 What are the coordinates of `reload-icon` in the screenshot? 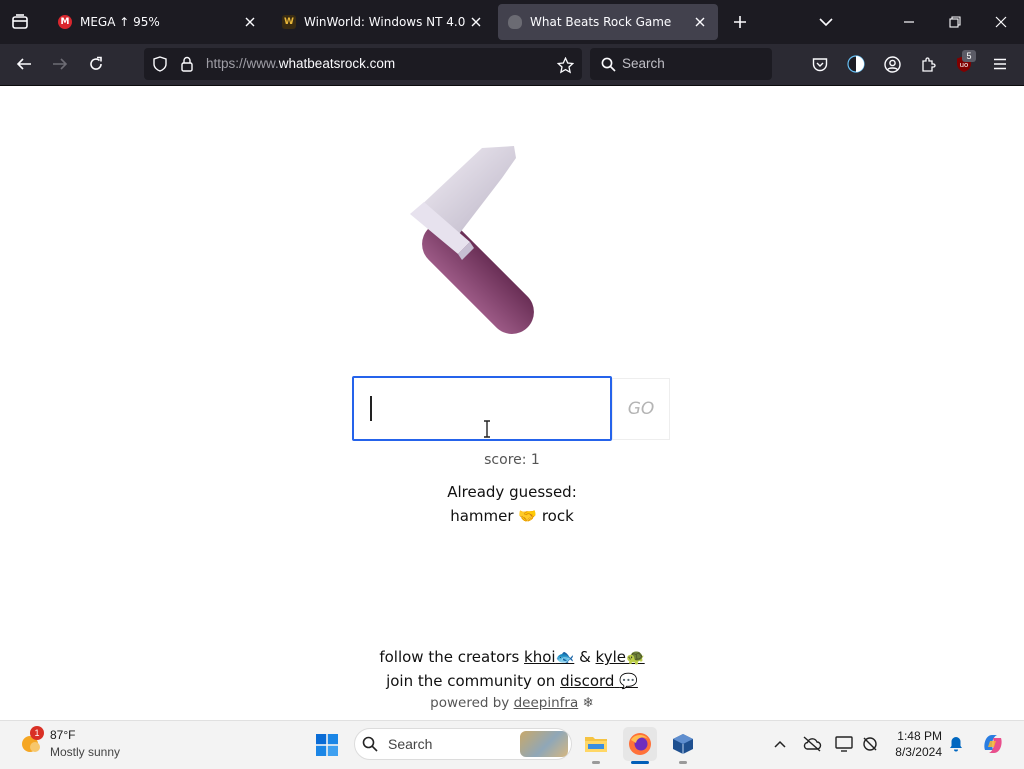 It's located at (96, 63).